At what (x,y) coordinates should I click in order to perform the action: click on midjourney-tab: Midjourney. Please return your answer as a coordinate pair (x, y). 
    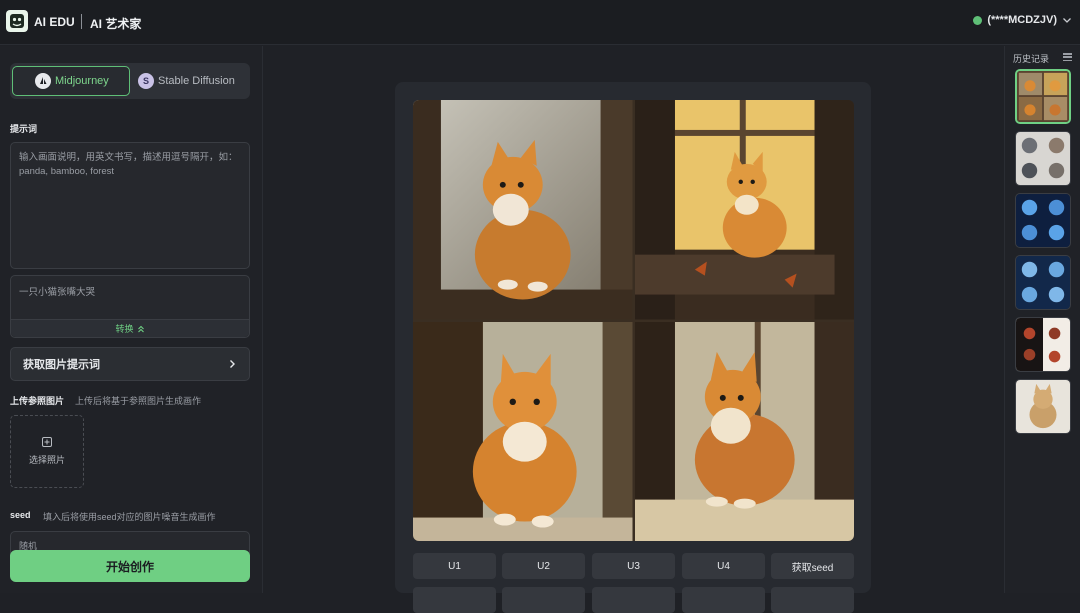
    Looking at the image, I should click on (71, 81).